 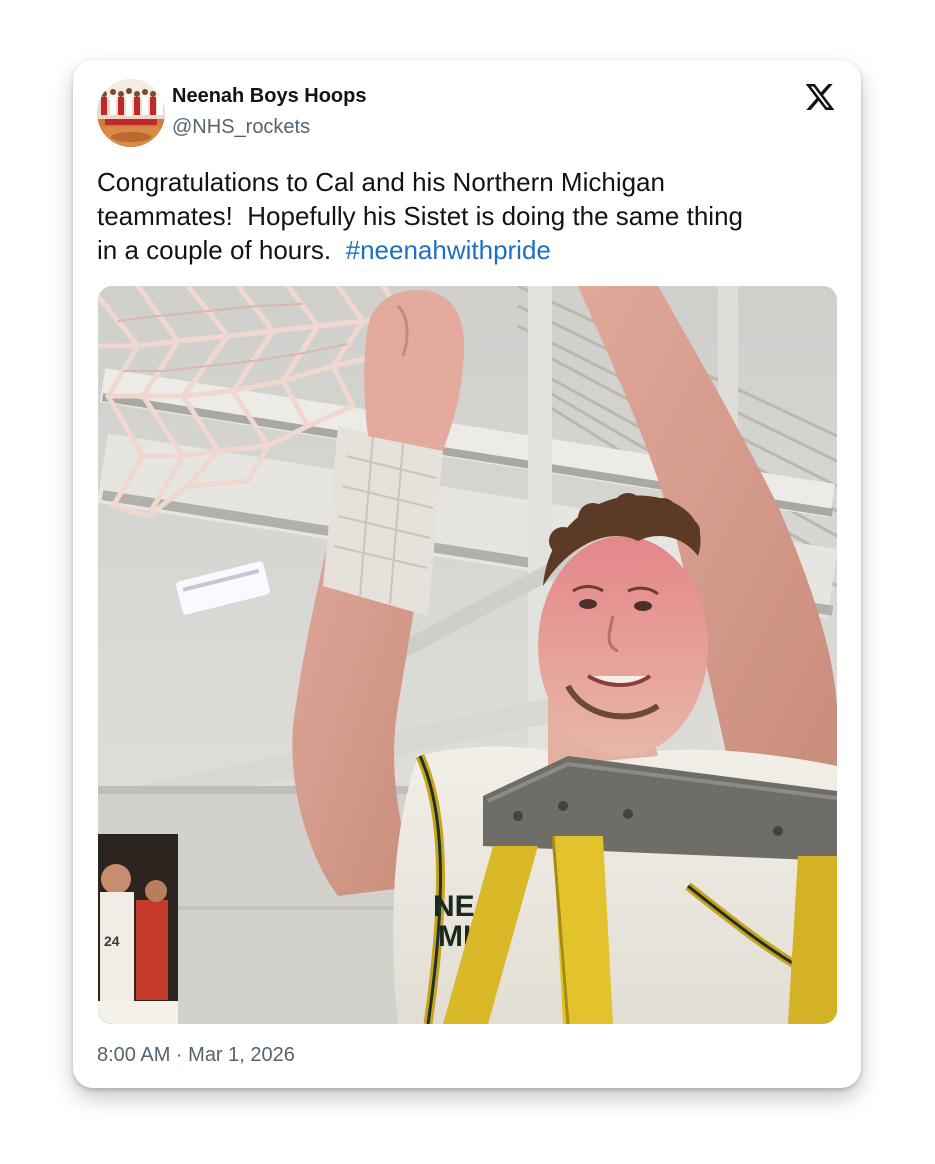 What do you see at coordinates (448, 250) in the screenshot?
I see `hashtag-link: #neenahwithpride` at bounding box center [448, 250].